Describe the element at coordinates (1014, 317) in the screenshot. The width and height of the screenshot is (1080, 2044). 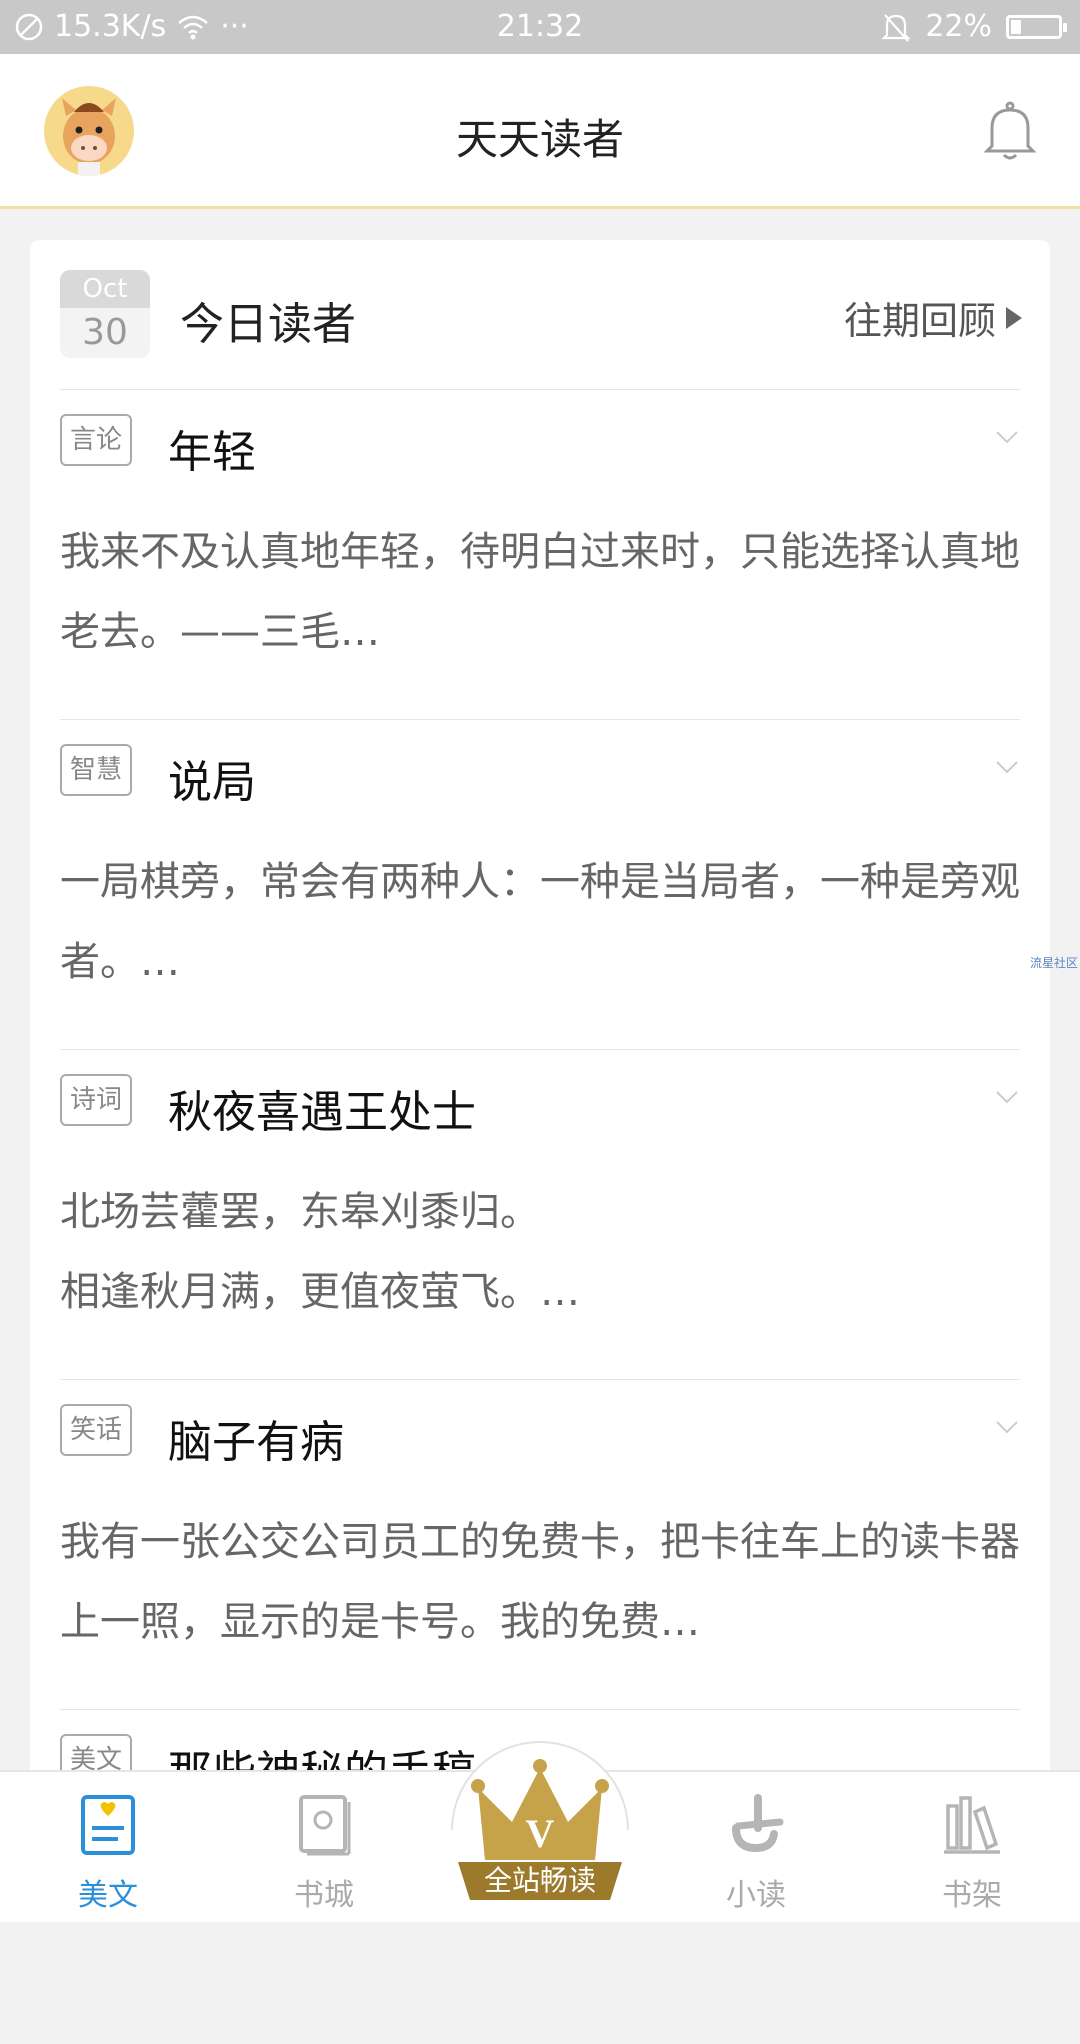
I see `play-arrow-icon` at that location.